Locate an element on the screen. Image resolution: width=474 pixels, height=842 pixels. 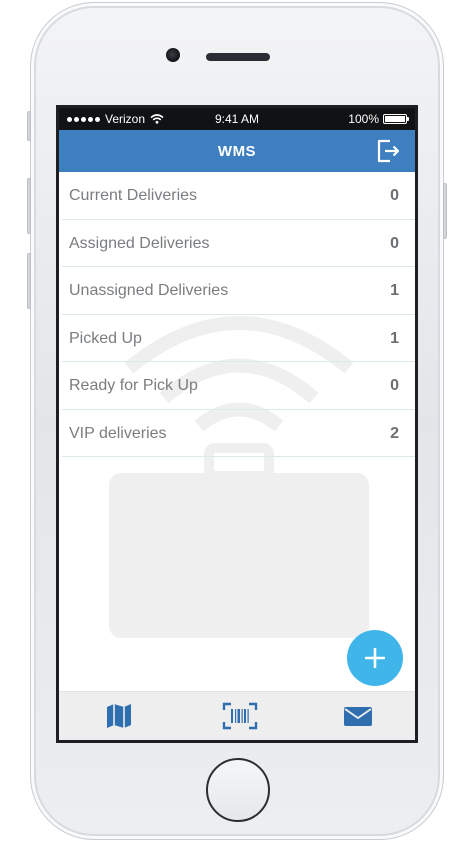
volume-up-button is located at coordinates (29, 206).